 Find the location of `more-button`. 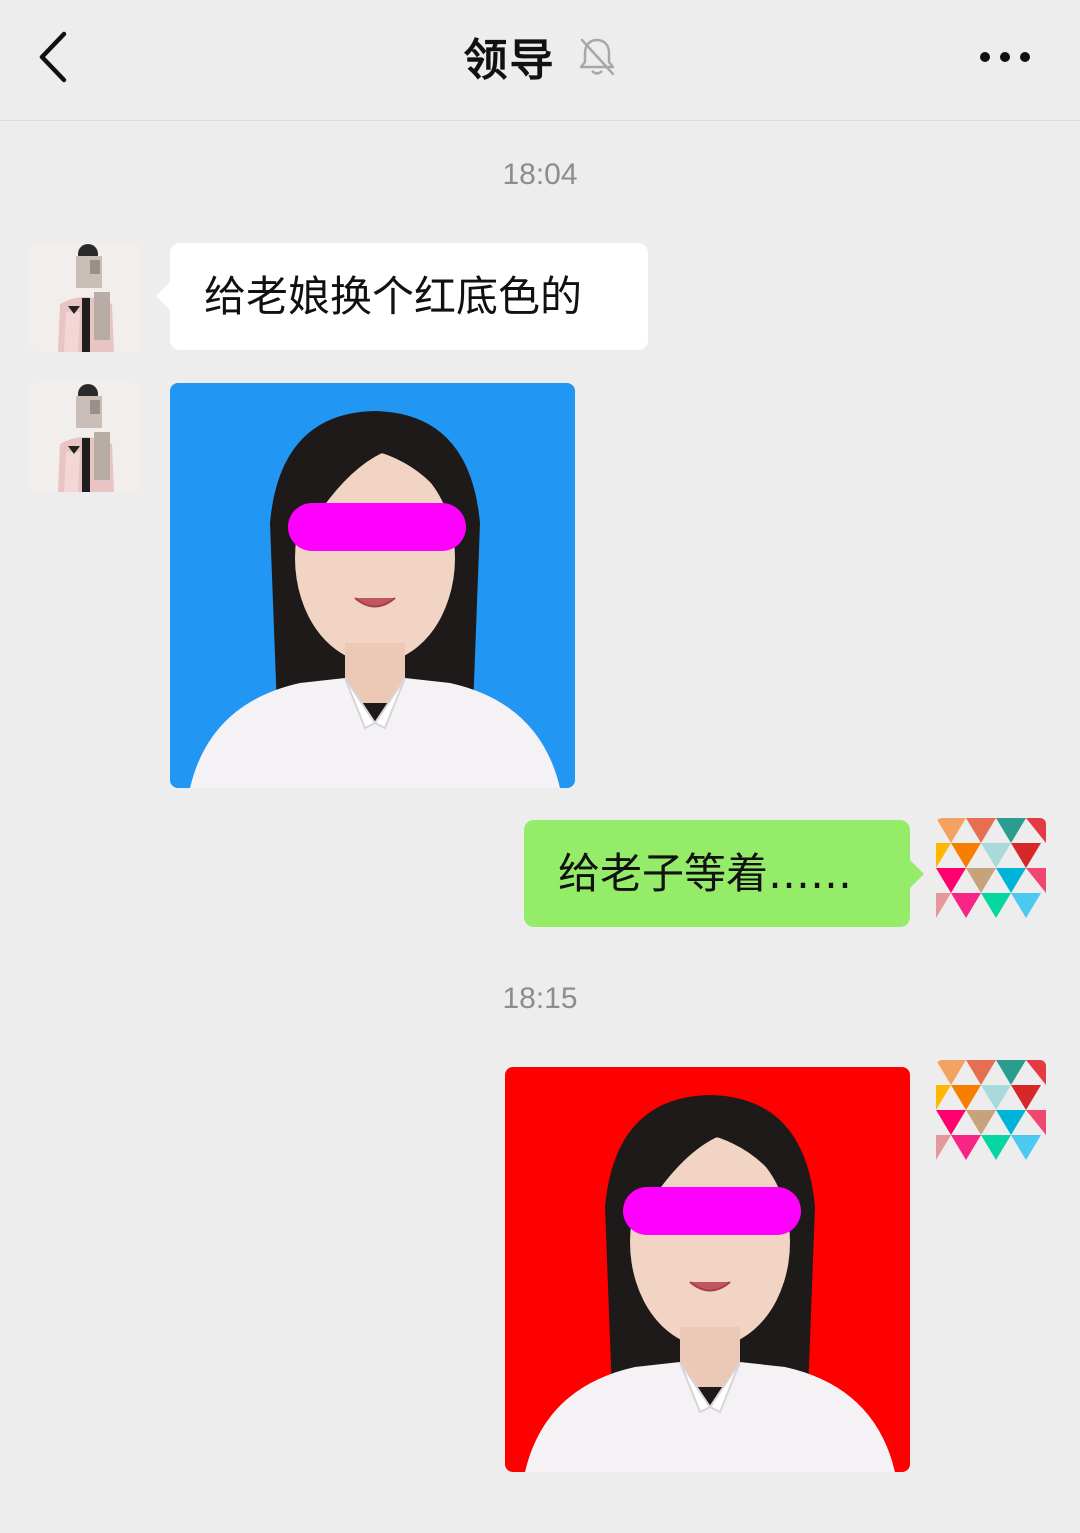

more-button is located at coordinates (1005, 57).